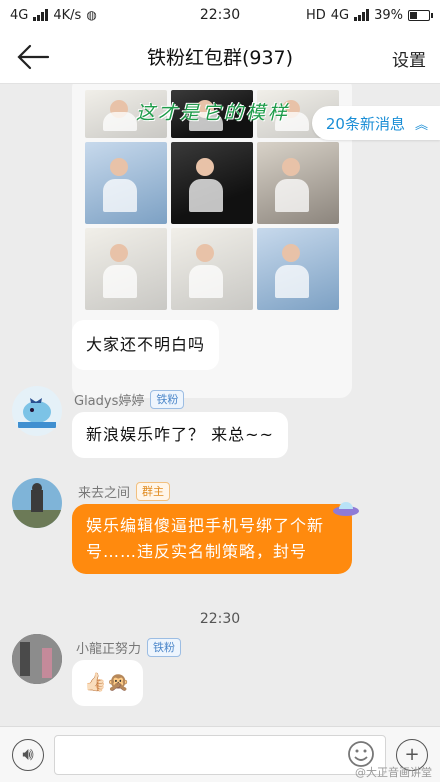 The width and height of the screenshot is (440, 782). I want to click on chat-title: 铁粉红包群(937), so click(220, 58).